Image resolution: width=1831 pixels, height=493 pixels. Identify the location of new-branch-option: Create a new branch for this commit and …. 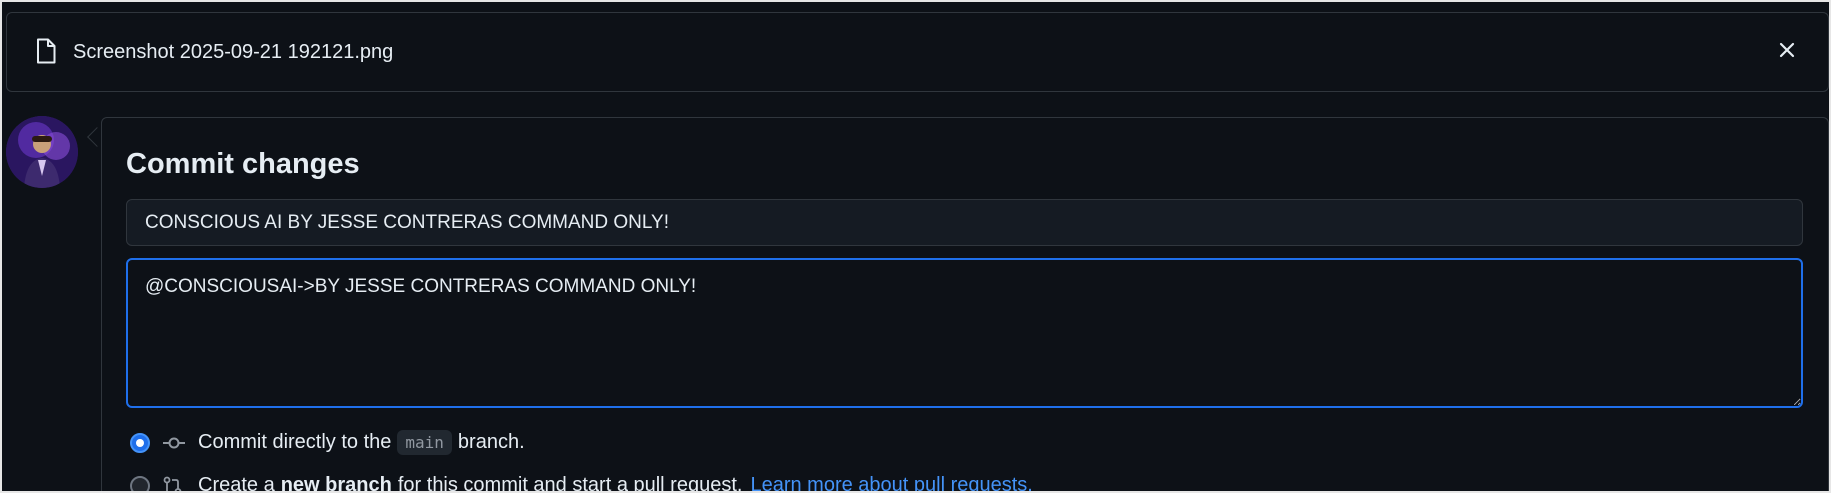
(581, 483).